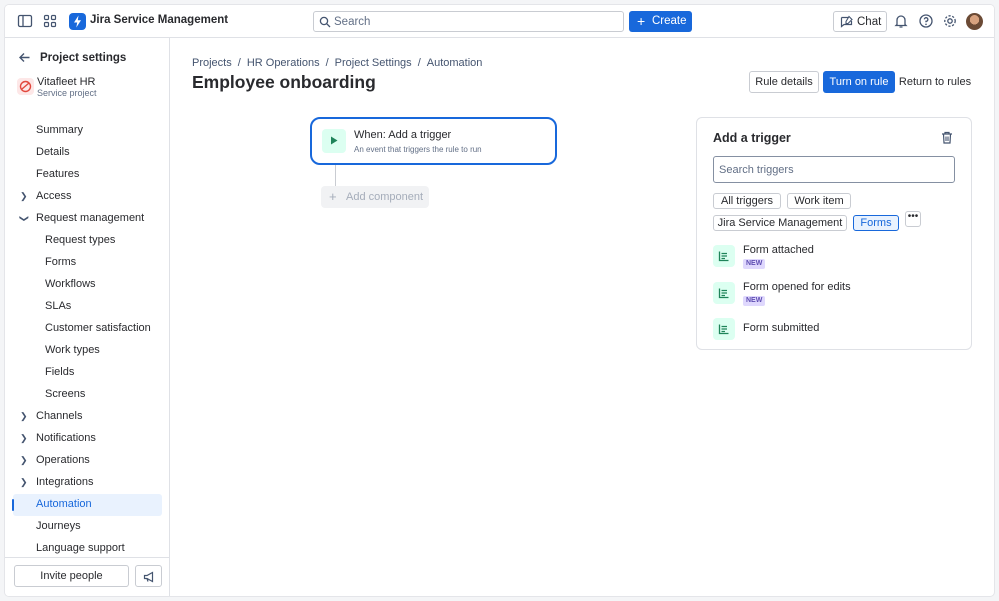 The height and width of the screenshot is (601, 999). What do you see at coordinates (752, 138) in the screenshot?
I see `panel-title: Add a trigger` at bounding box center [752, 138].